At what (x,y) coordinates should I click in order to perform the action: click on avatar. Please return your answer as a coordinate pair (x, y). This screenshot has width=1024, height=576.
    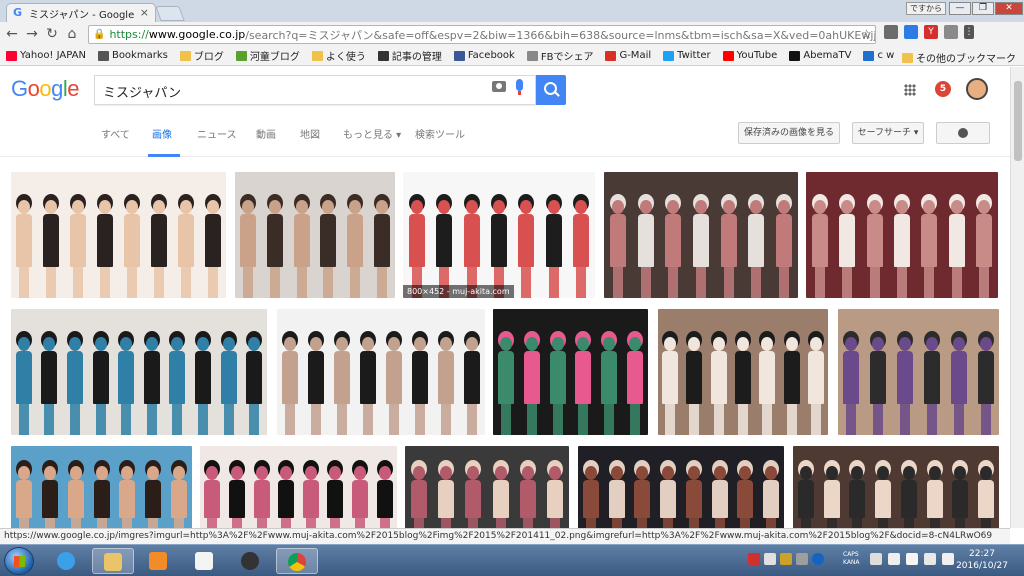
    Looking at the image, I should click on (977, 89).